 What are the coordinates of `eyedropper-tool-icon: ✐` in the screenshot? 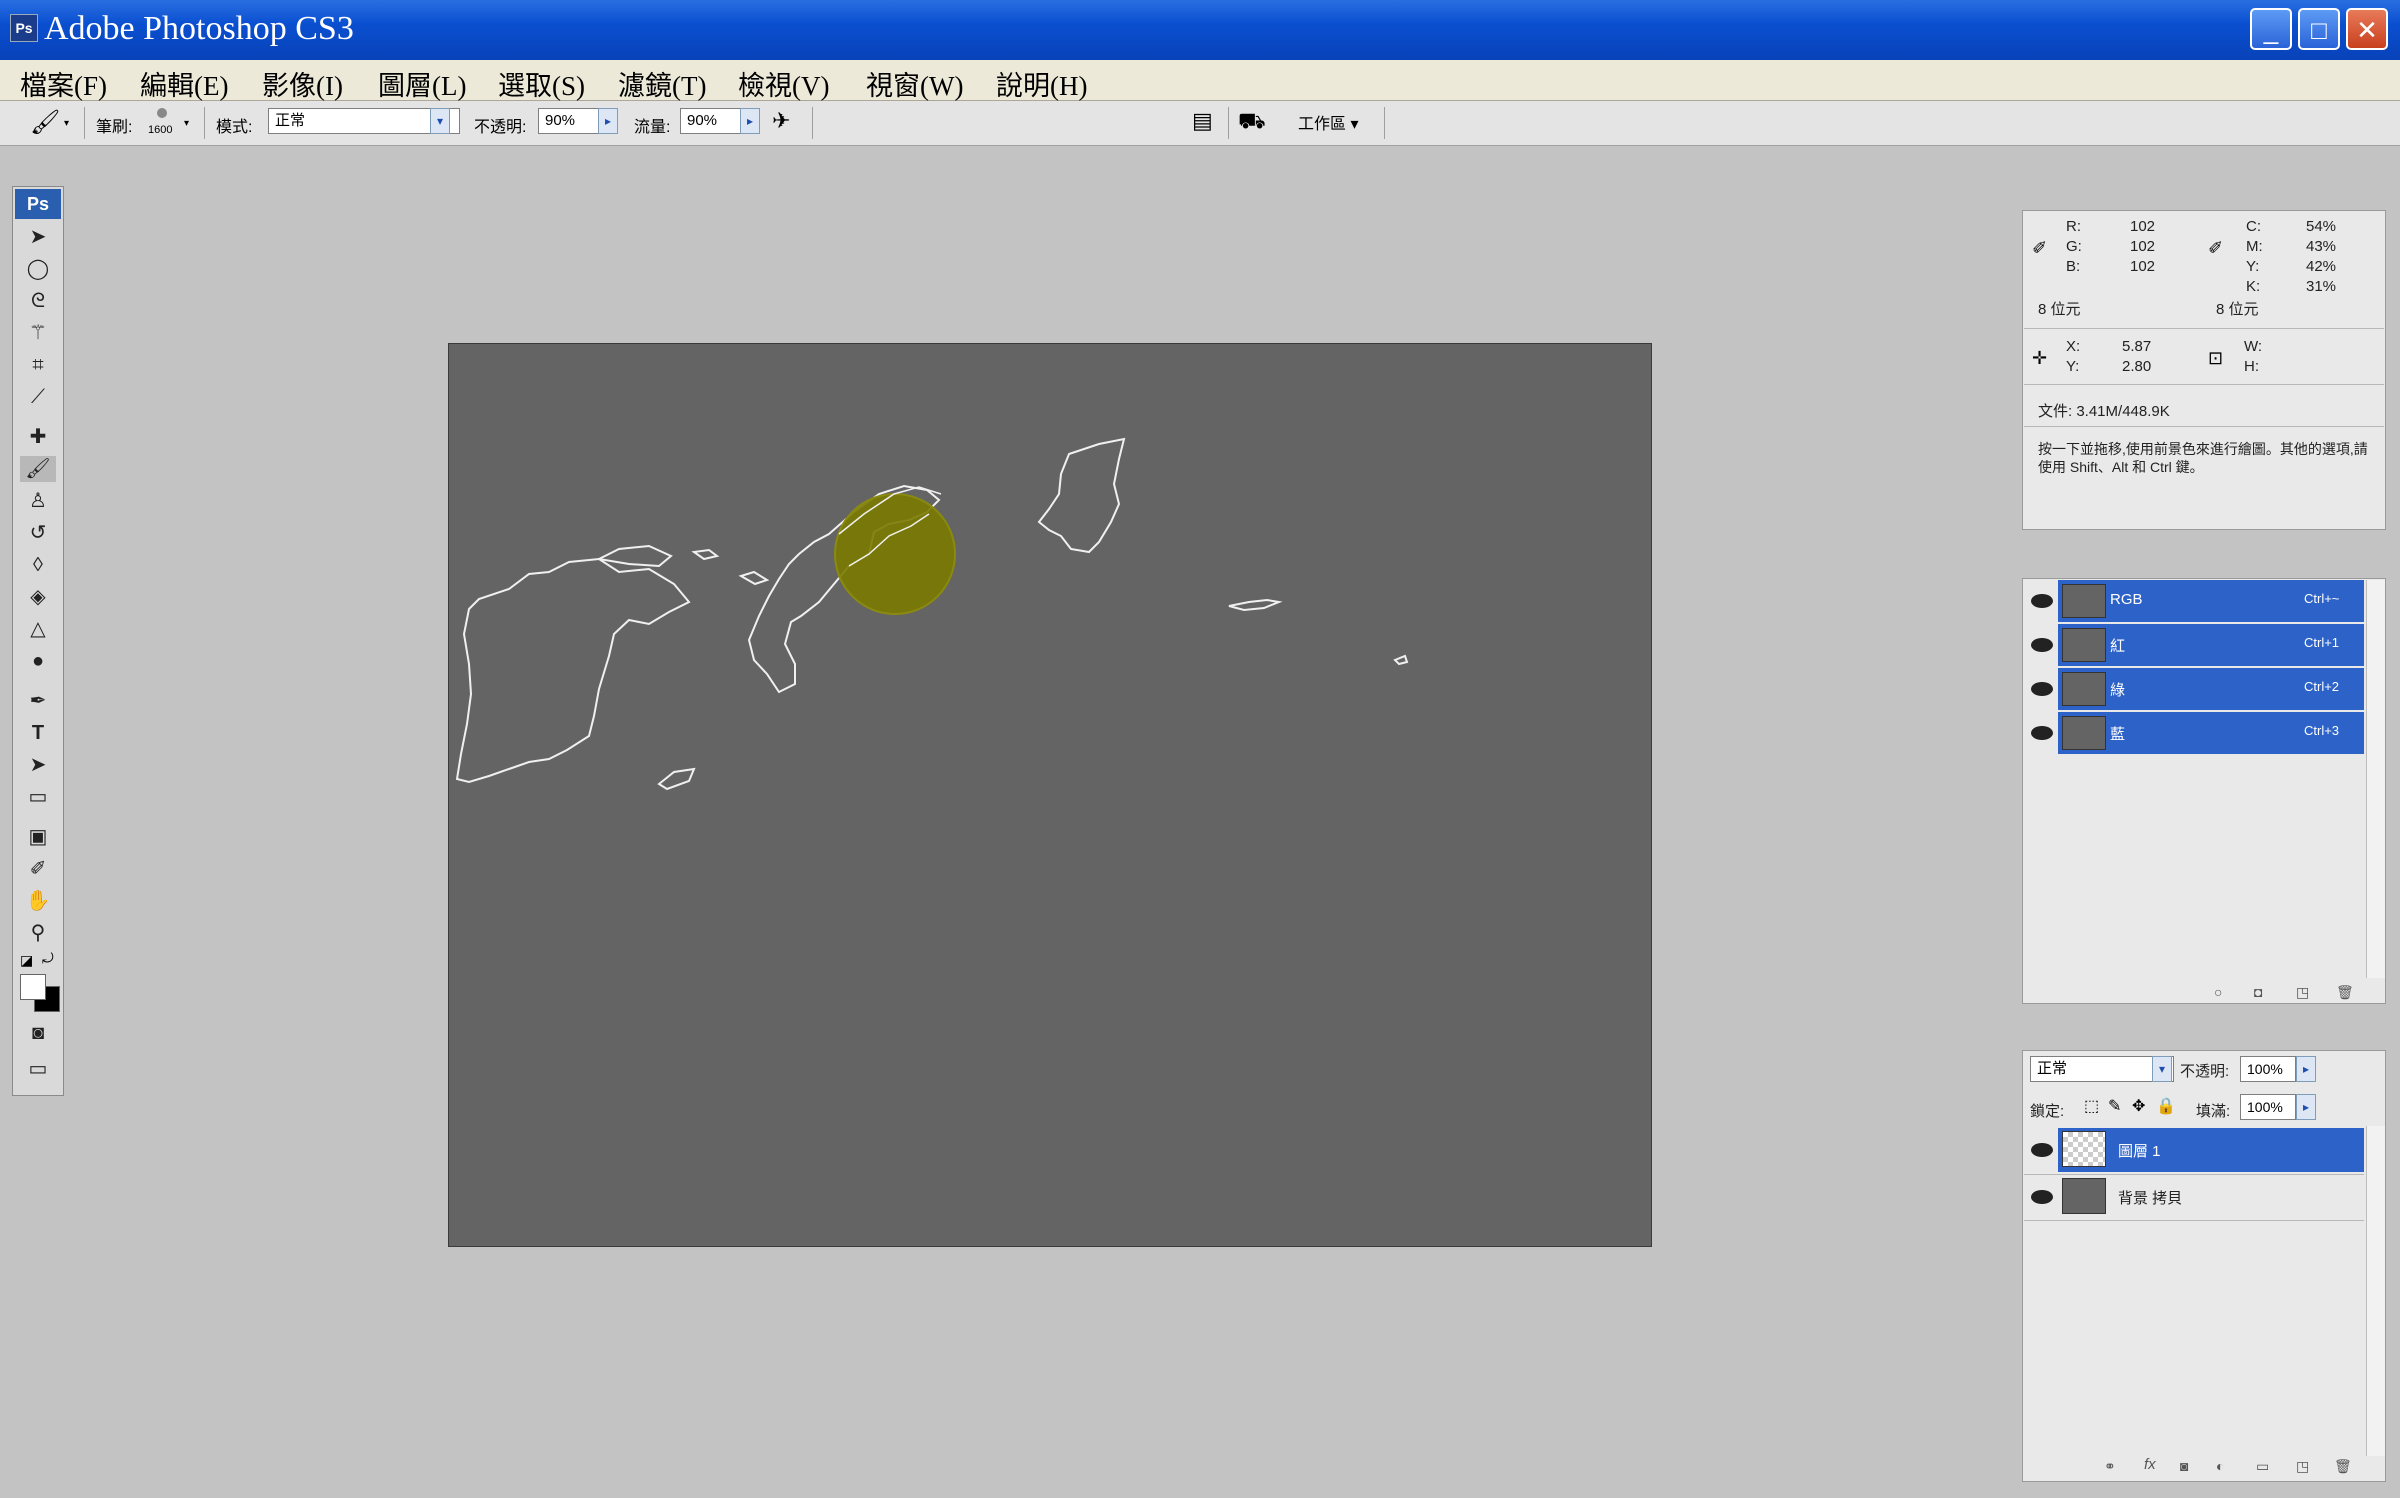 It's located at (38, 869).